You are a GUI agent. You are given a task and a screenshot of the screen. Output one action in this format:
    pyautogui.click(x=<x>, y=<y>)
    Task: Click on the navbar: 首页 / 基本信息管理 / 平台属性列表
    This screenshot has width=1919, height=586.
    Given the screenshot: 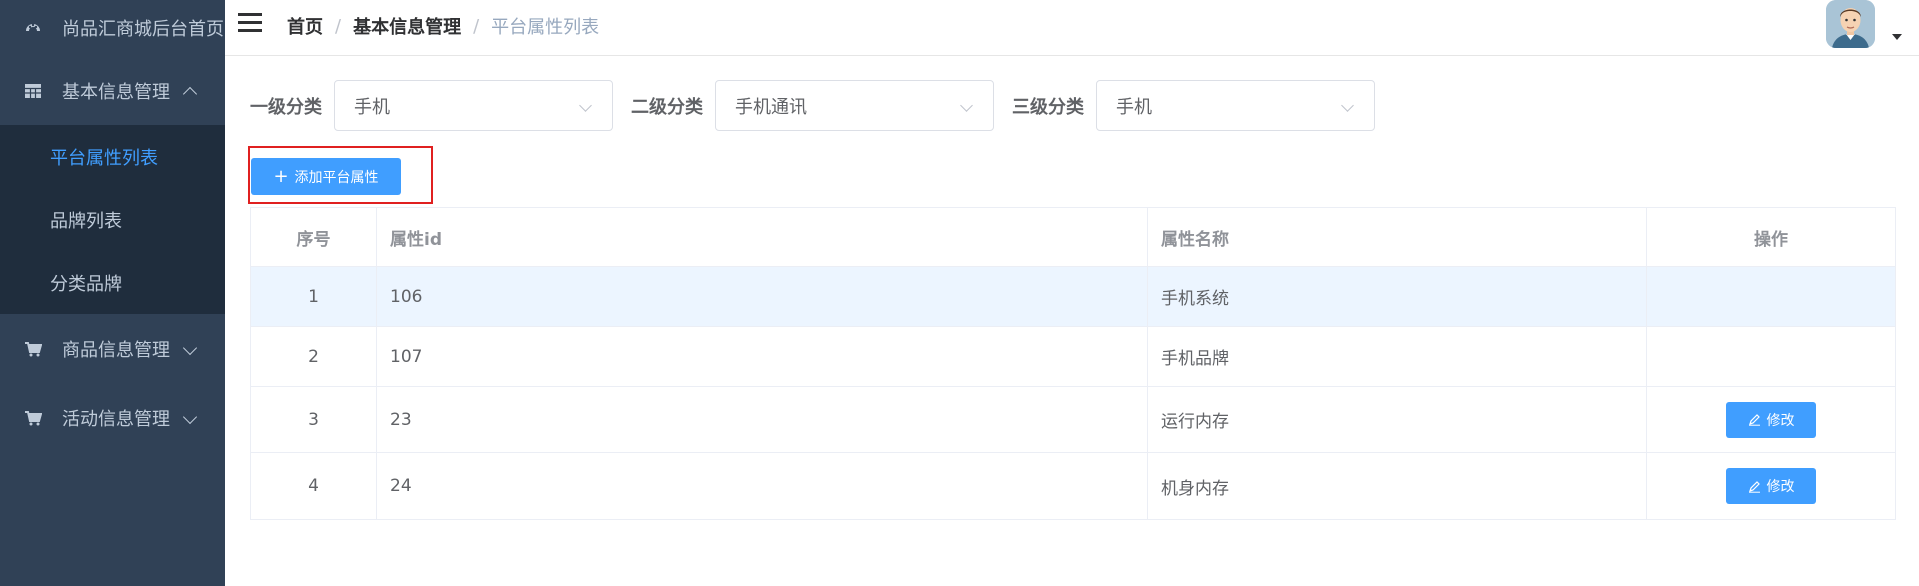 What is the action you would take?
    pyautogui.click(x=1072, y=28)
    